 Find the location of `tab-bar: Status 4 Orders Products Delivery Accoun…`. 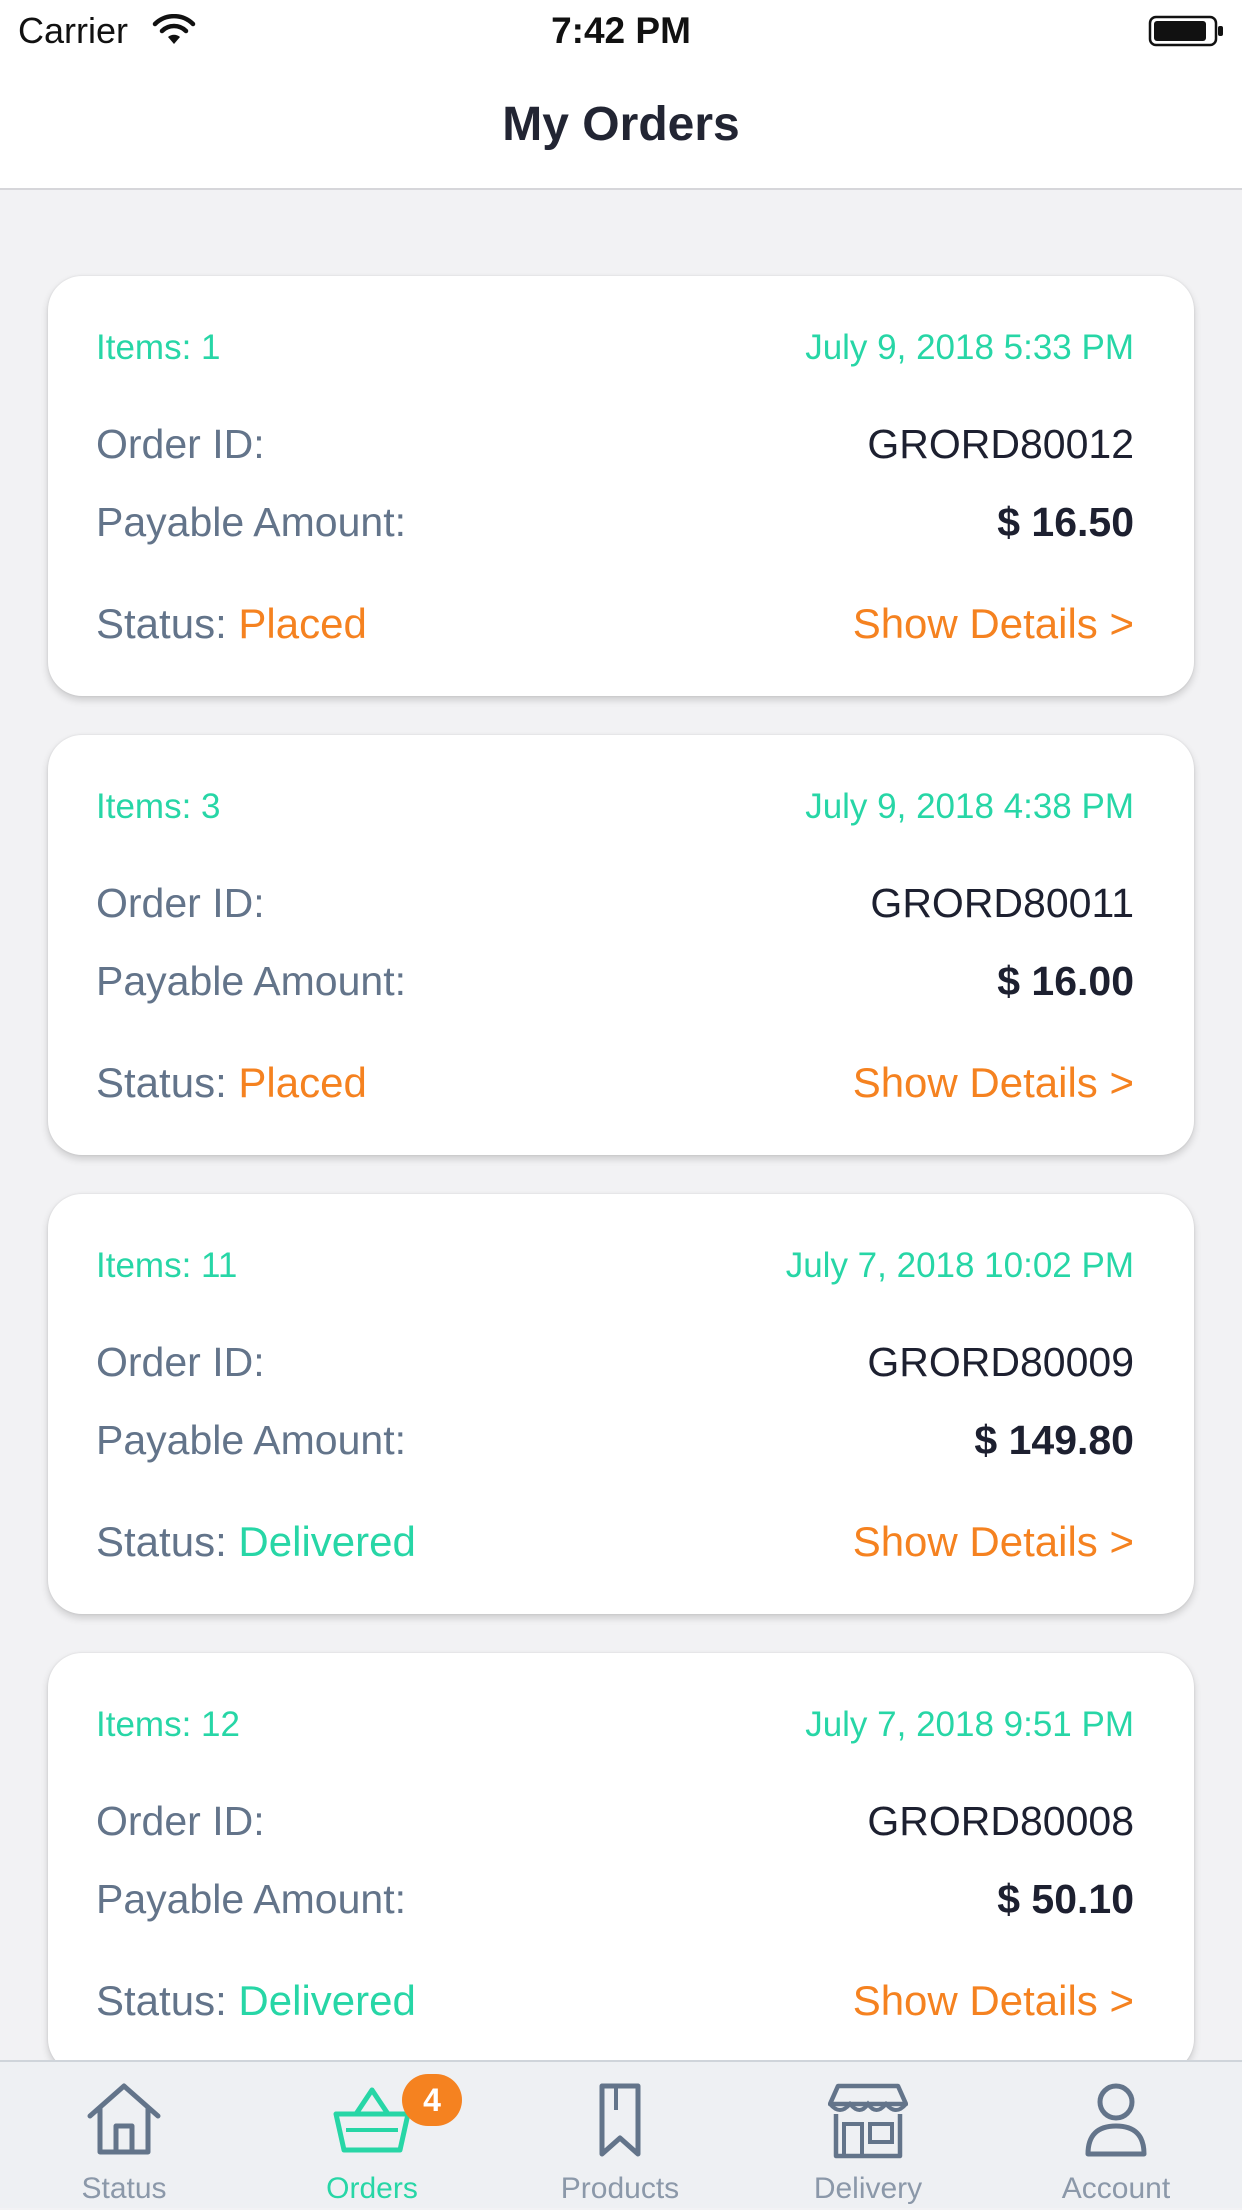

tab-bar: Status 4 Orders Products Delivery Accoun… is located at coordinates (621, 2134).